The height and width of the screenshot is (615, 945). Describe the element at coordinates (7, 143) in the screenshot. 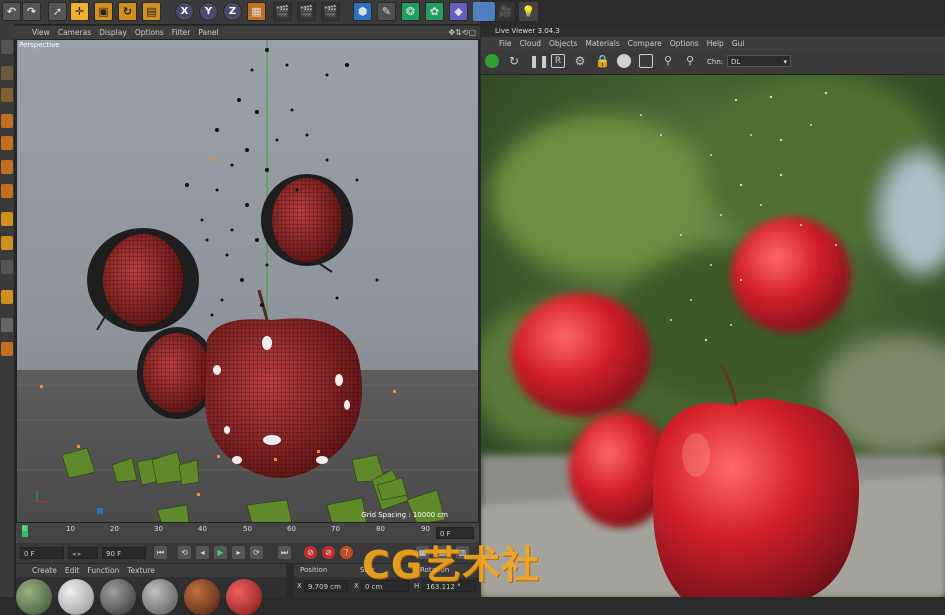

I see `edges-mode-icon` at that location.